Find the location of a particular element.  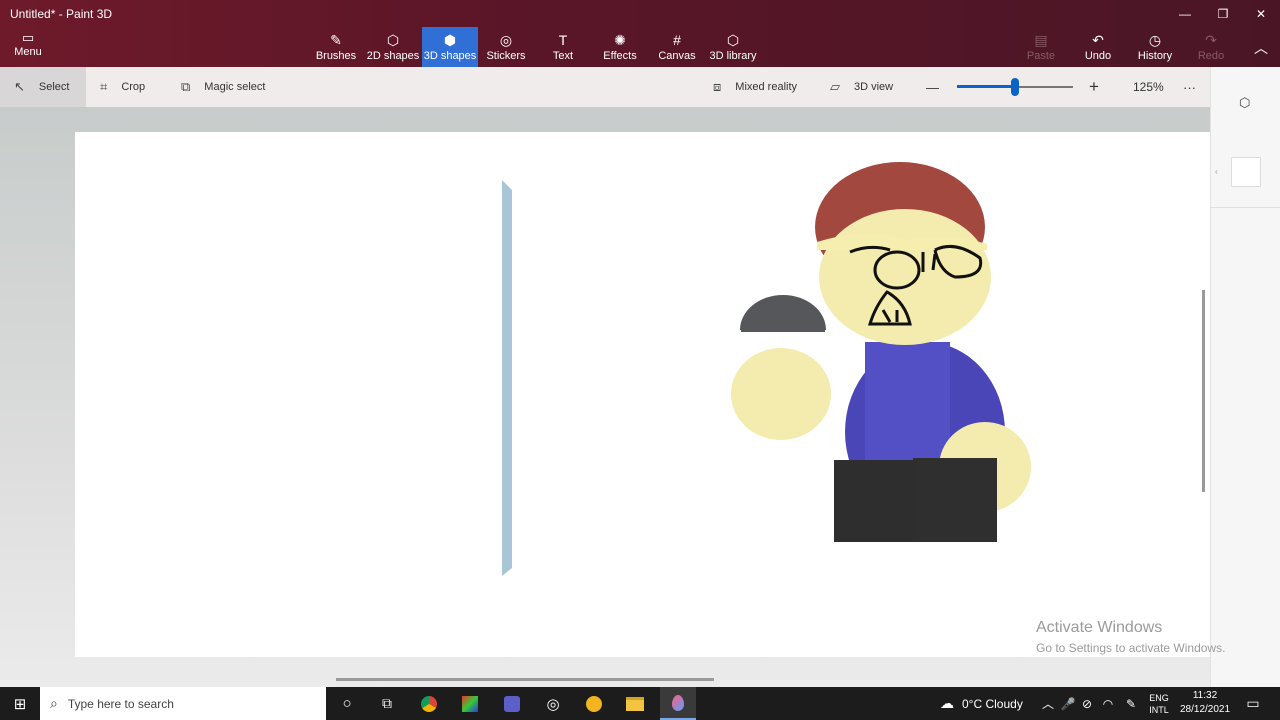

mixed-reality-button: ⧈ Mixed reality is located at coordinates (755, 87).